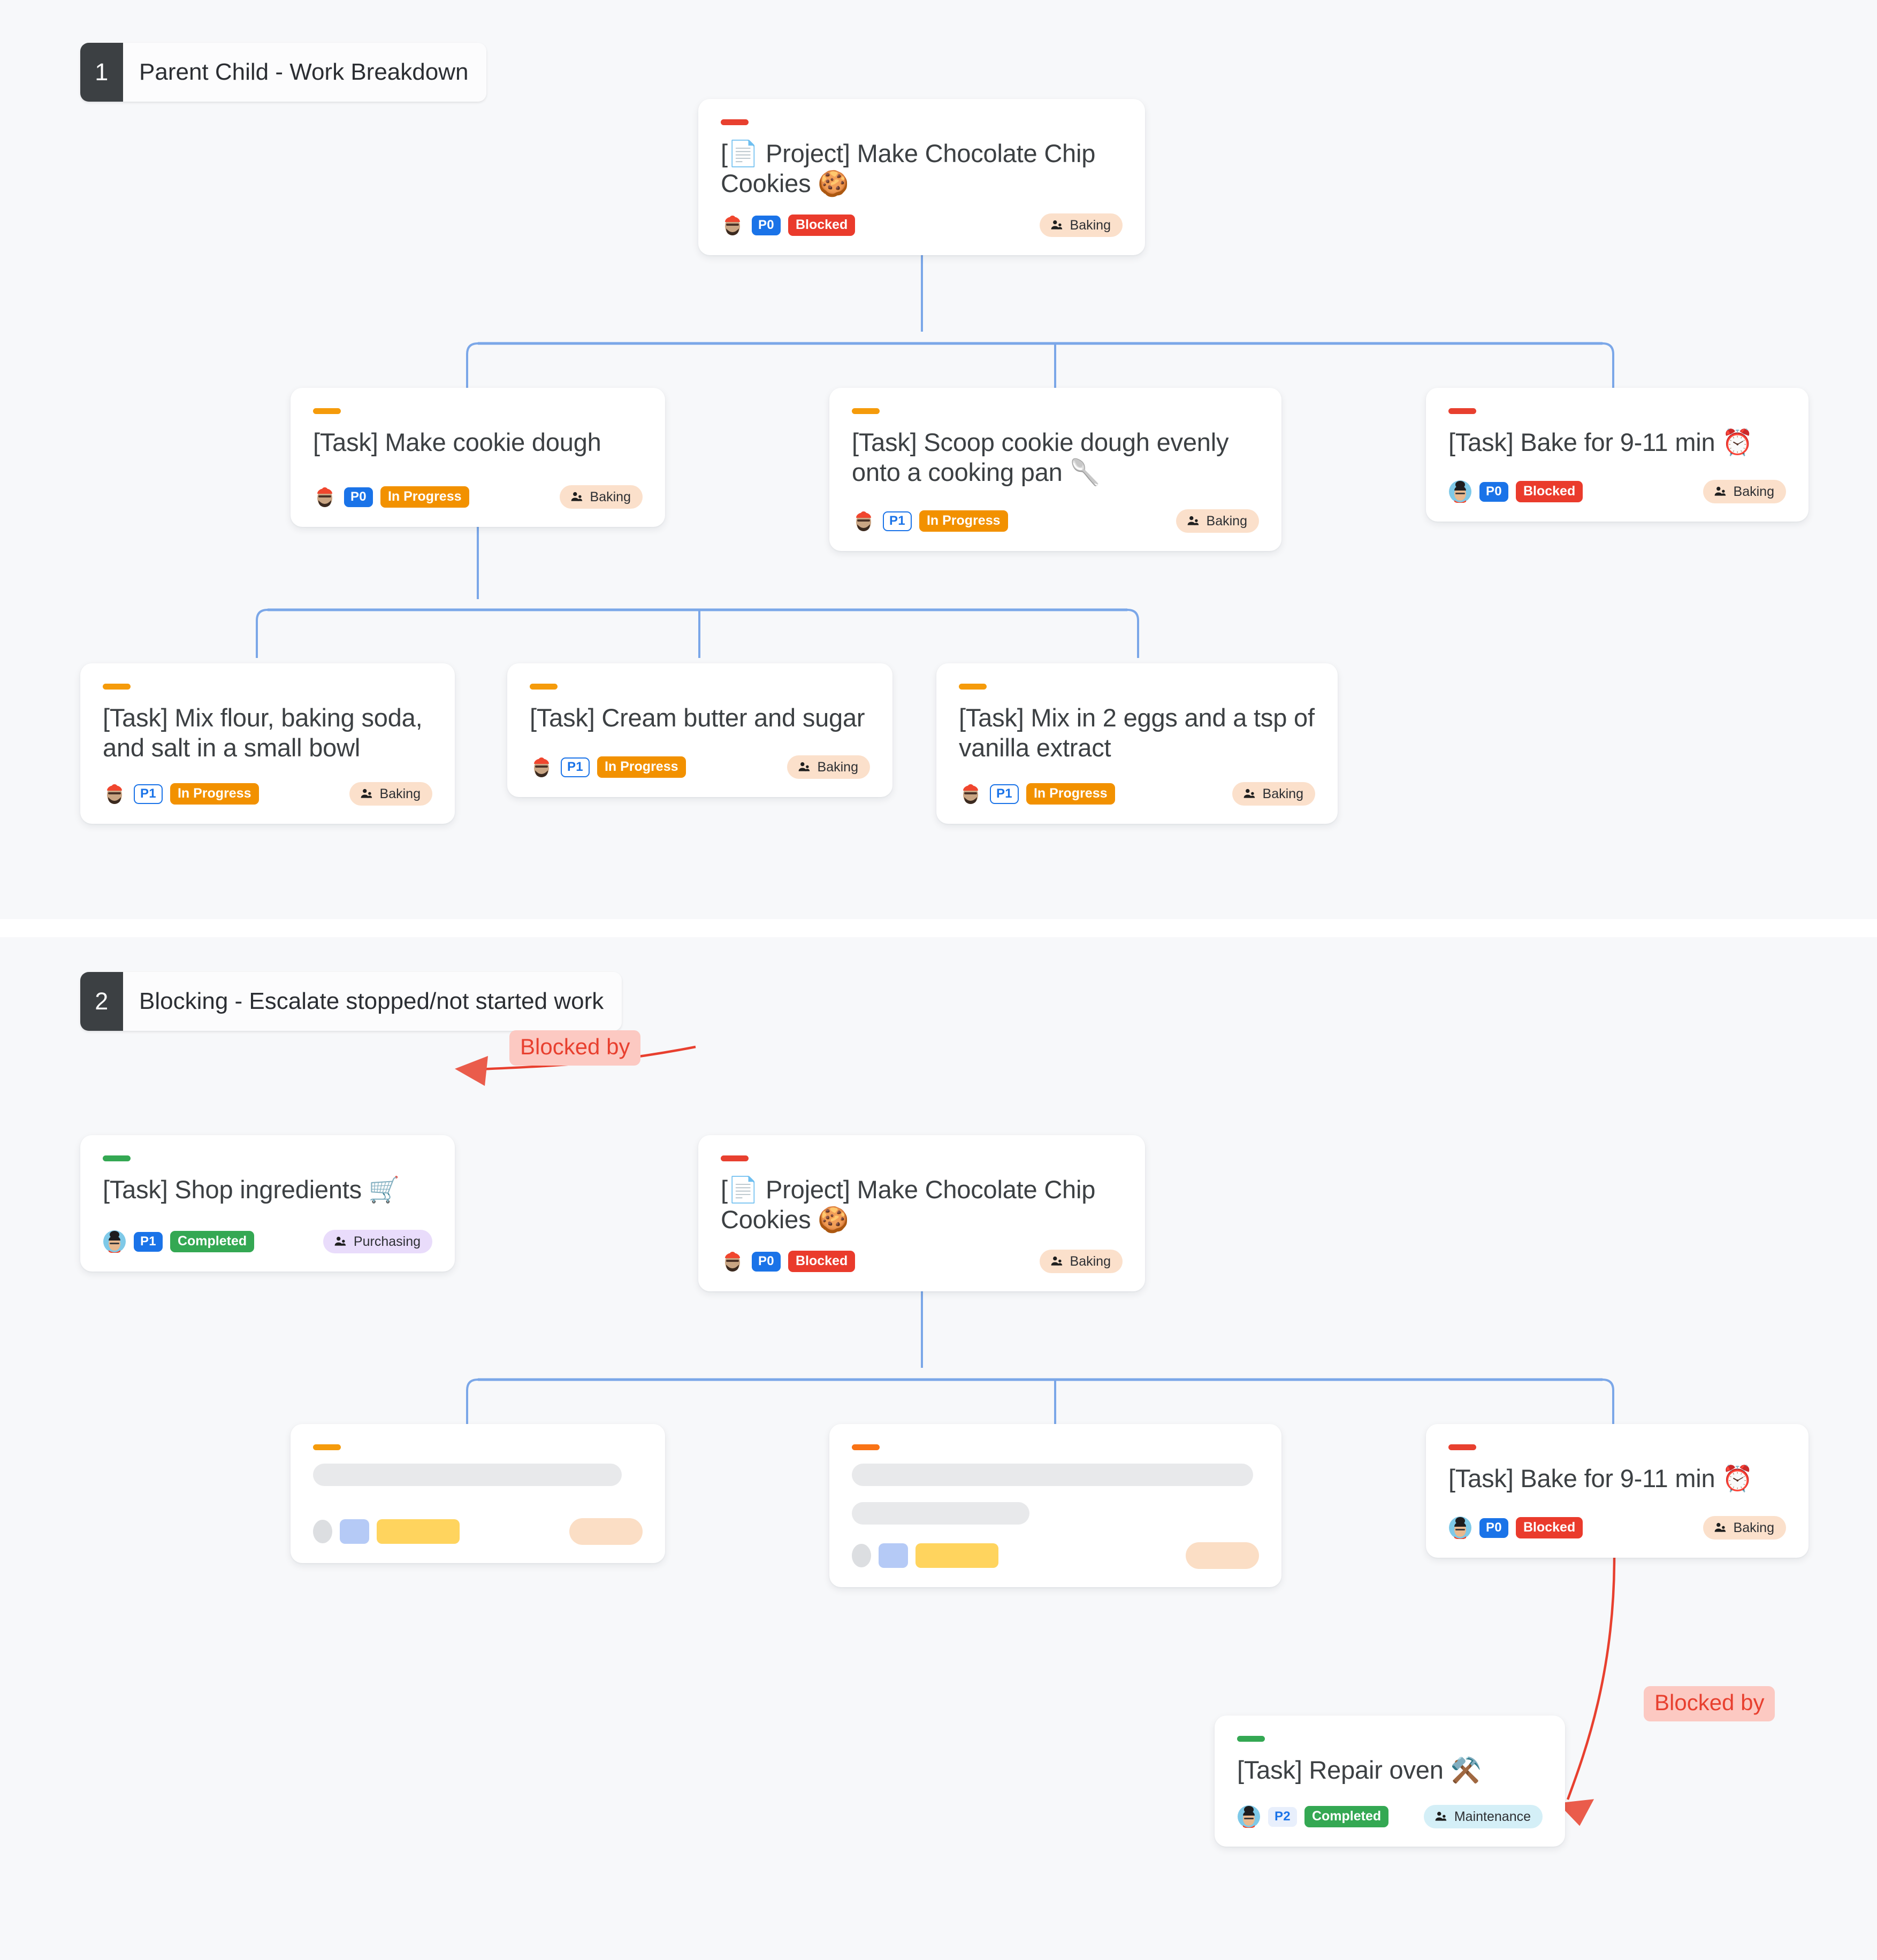 This screenshot has height=1960, width=1877. What do you see at coordinates (1359, 1770) in the screenshot?
I see `card-title: [Task] Repair oven ⚒️` at bounding box center [1359, 1770].